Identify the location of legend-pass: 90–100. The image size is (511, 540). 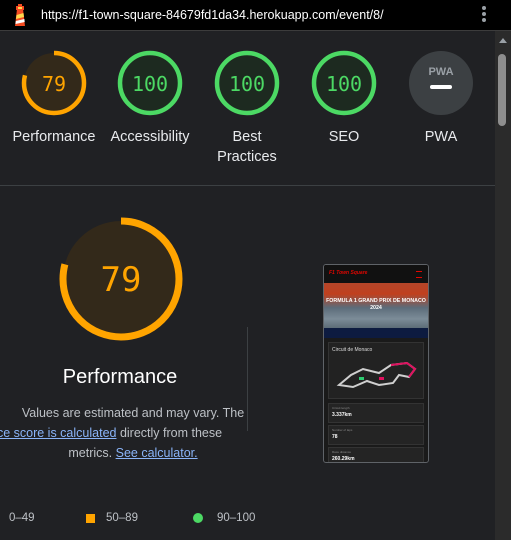
(224, 518).